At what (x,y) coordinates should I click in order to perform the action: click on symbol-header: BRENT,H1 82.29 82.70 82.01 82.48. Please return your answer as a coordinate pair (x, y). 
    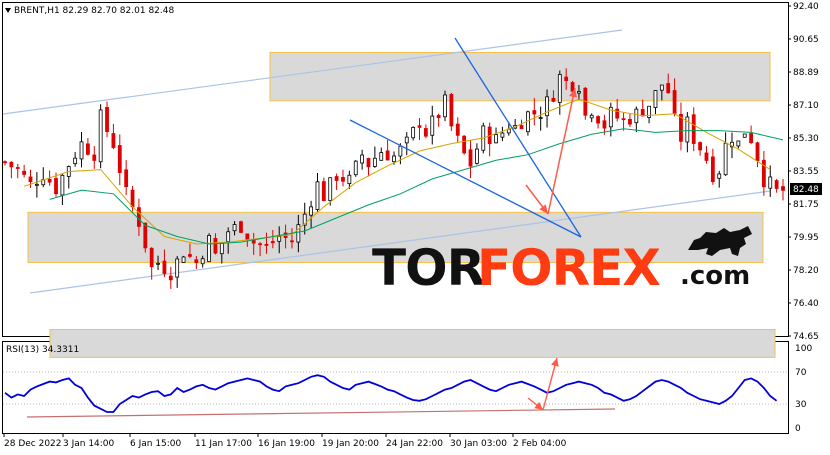
    Looking at the image, I should click on (89, 11).